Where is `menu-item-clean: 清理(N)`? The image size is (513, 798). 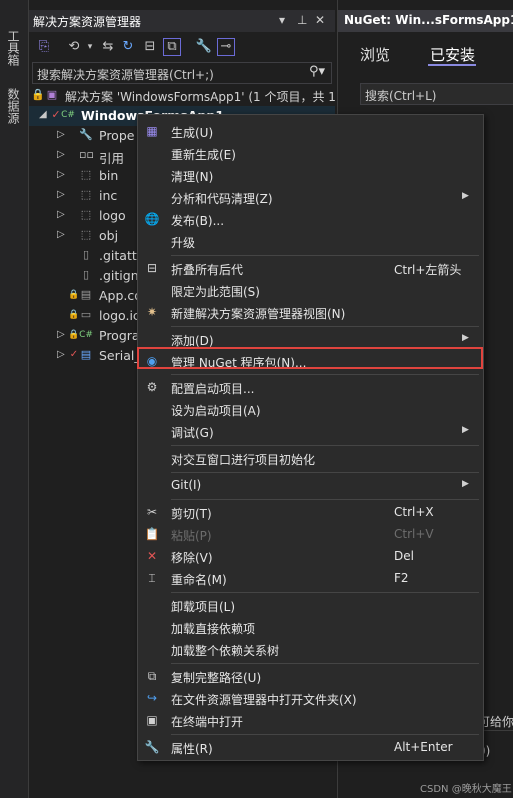 menu-item-clean: 清理(N) is located at coordinates (310, 175).